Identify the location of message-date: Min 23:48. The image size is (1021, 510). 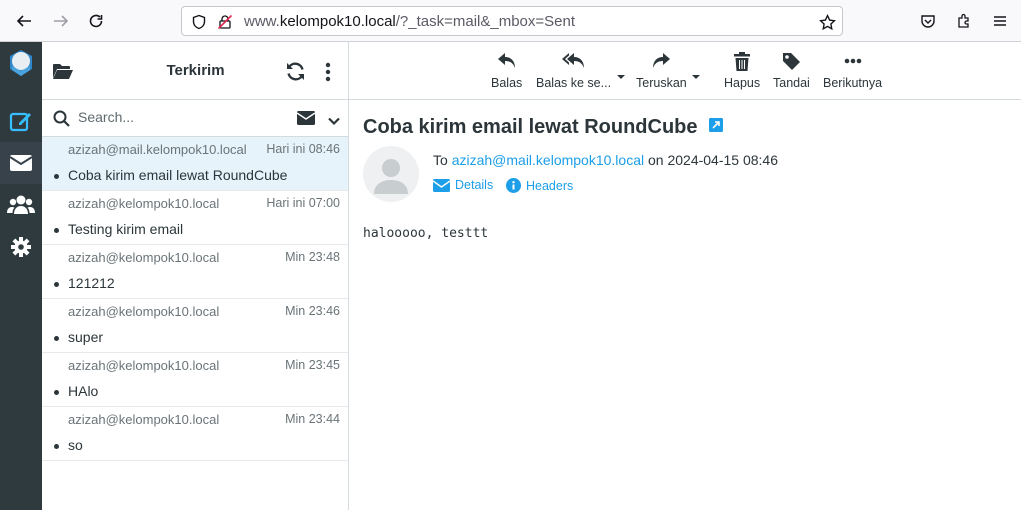
(312, 257).